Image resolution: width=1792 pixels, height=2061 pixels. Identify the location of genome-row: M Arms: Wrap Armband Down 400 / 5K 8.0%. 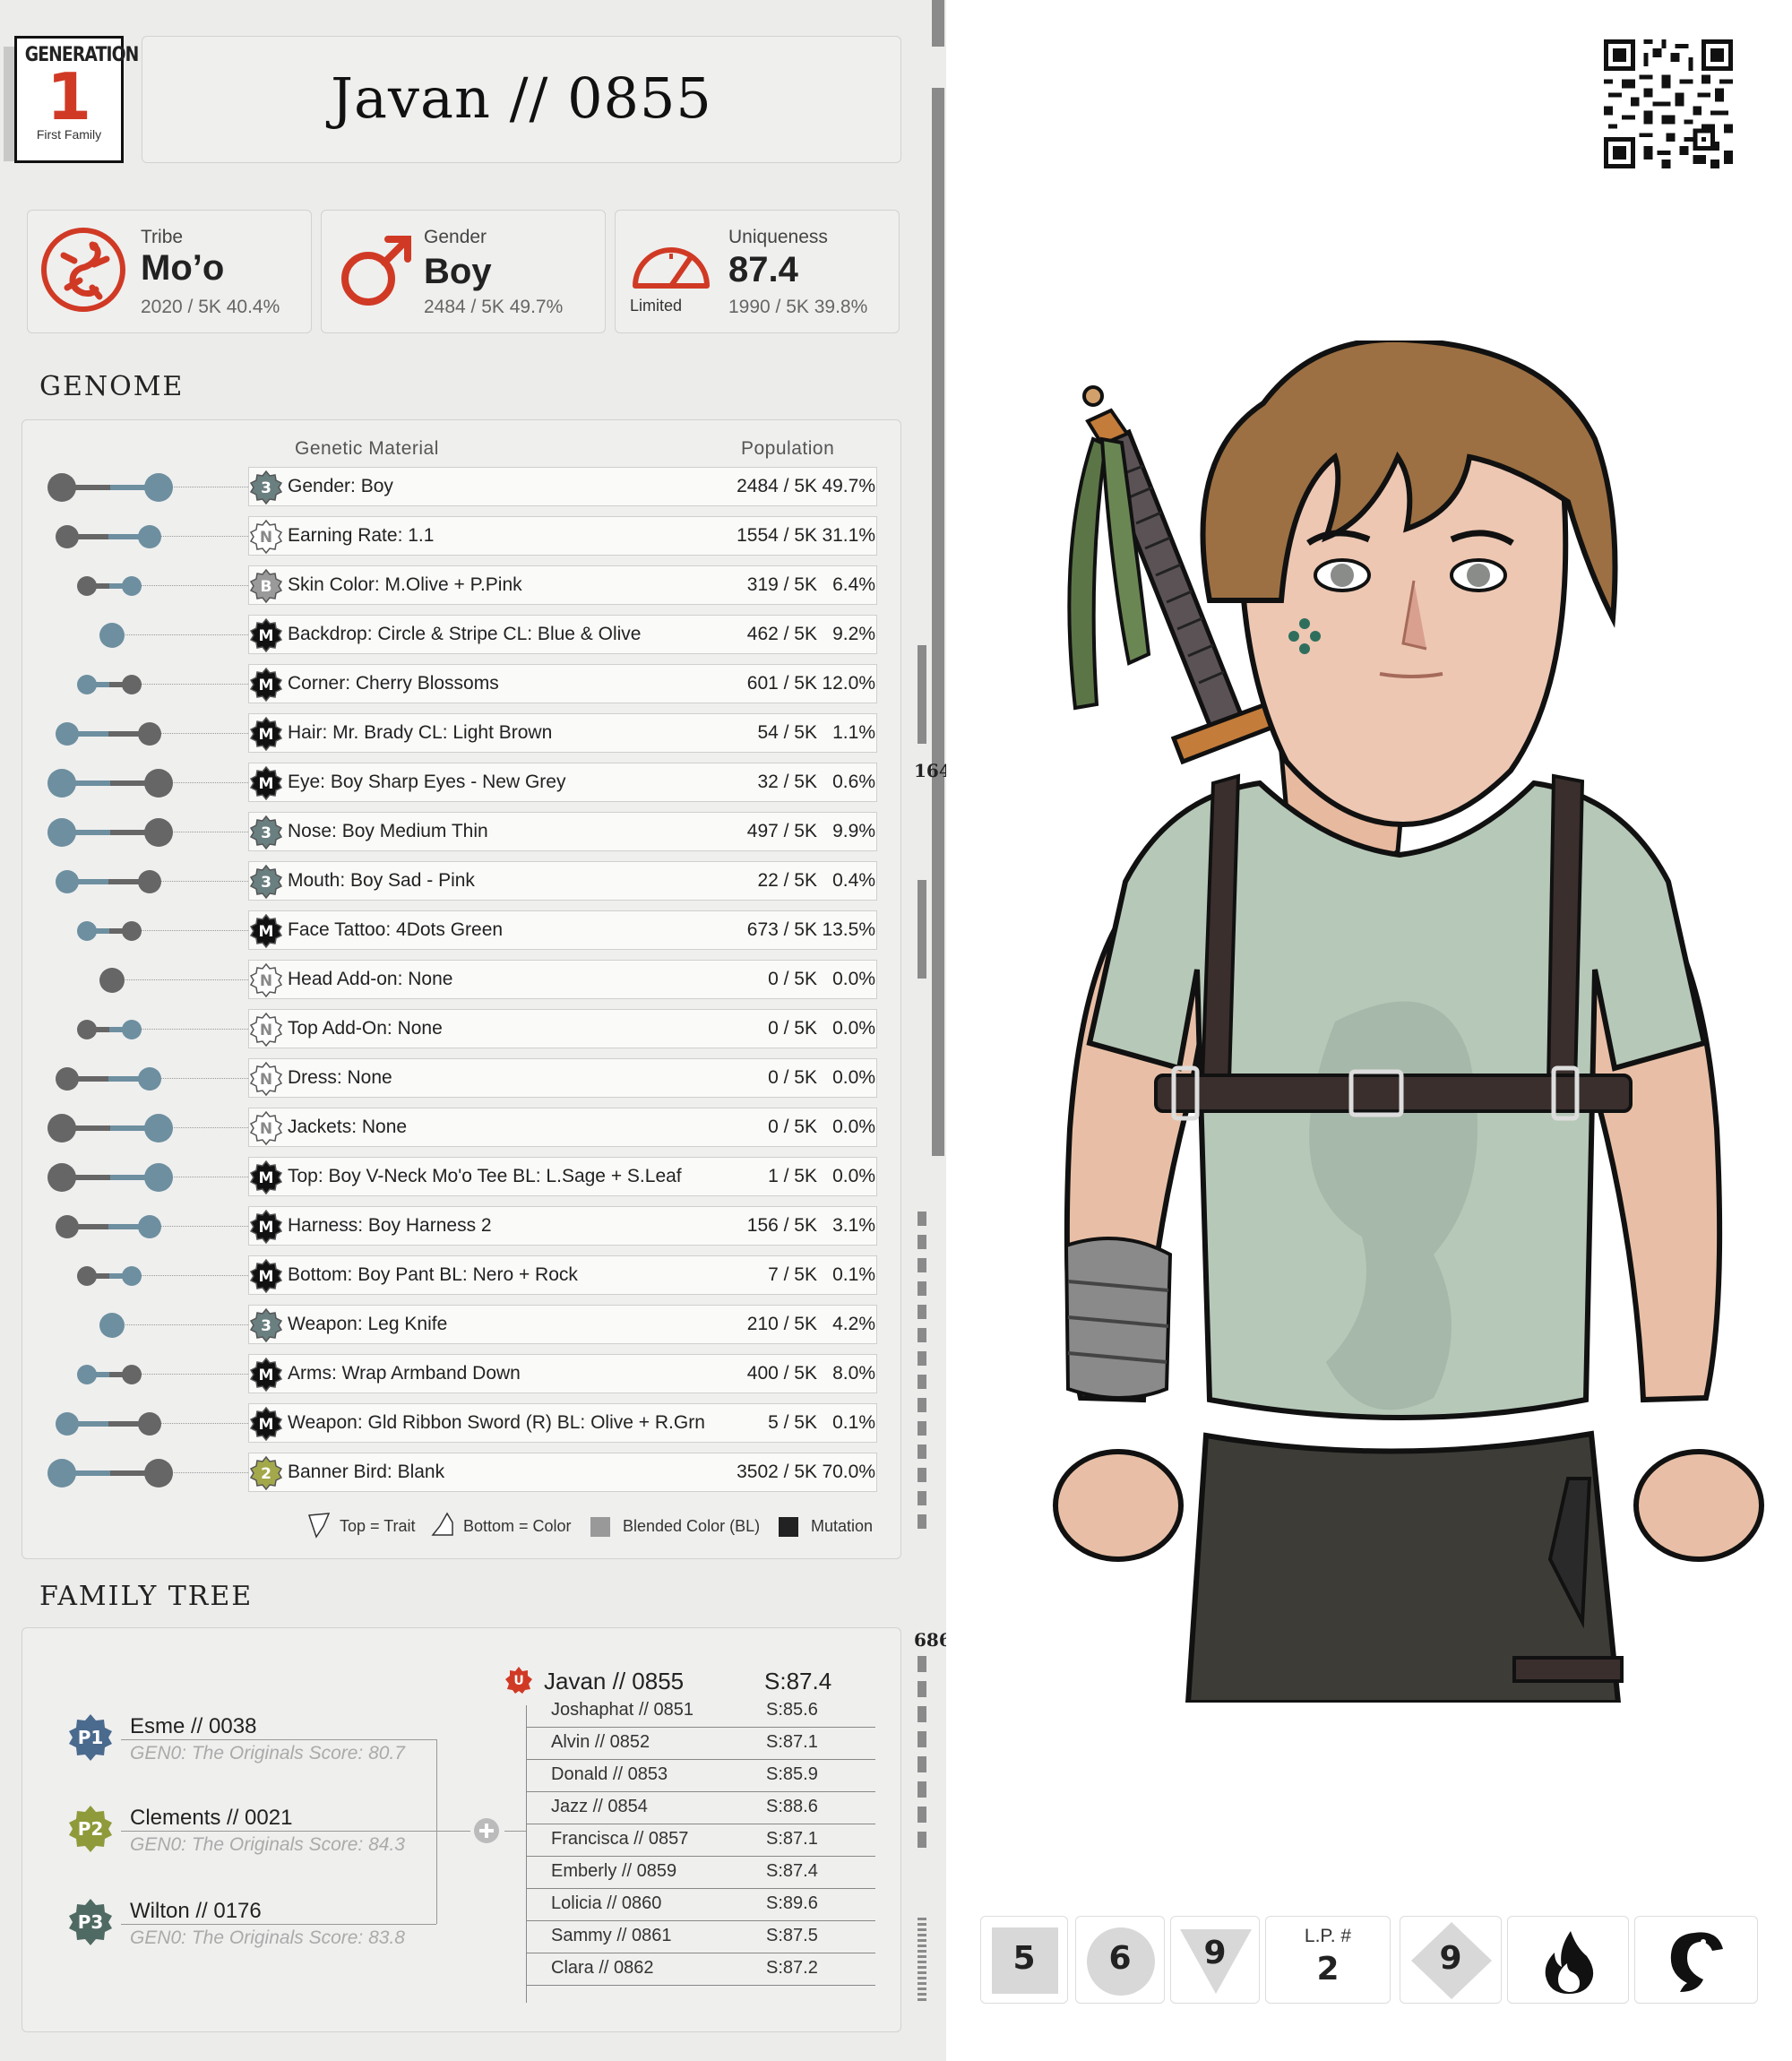
(462, 1374).